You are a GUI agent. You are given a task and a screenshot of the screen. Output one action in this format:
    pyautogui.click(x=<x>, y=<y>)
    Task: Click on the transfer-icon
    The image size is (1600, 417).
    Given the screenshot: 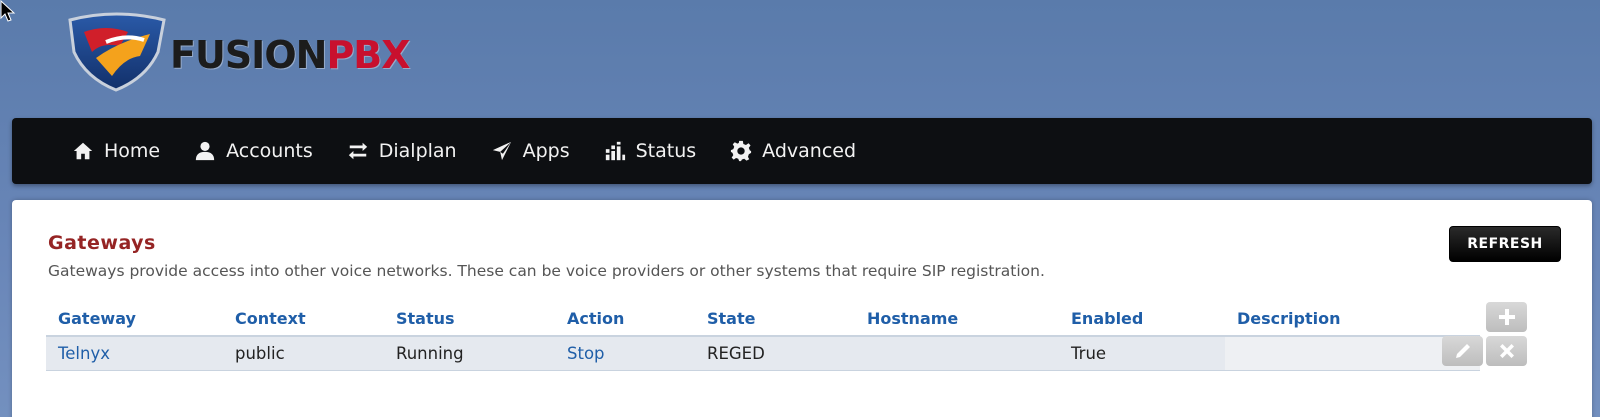 What is the action you would take?
    pyautogui.click(x=357, y=151)
    